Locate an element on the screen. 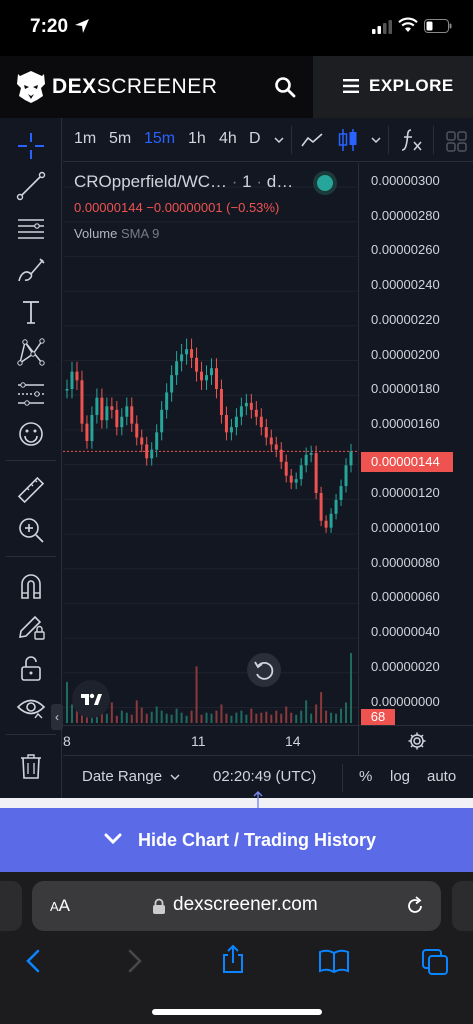  price-tick: 0.00000260 is located at coordinates (405, 250).